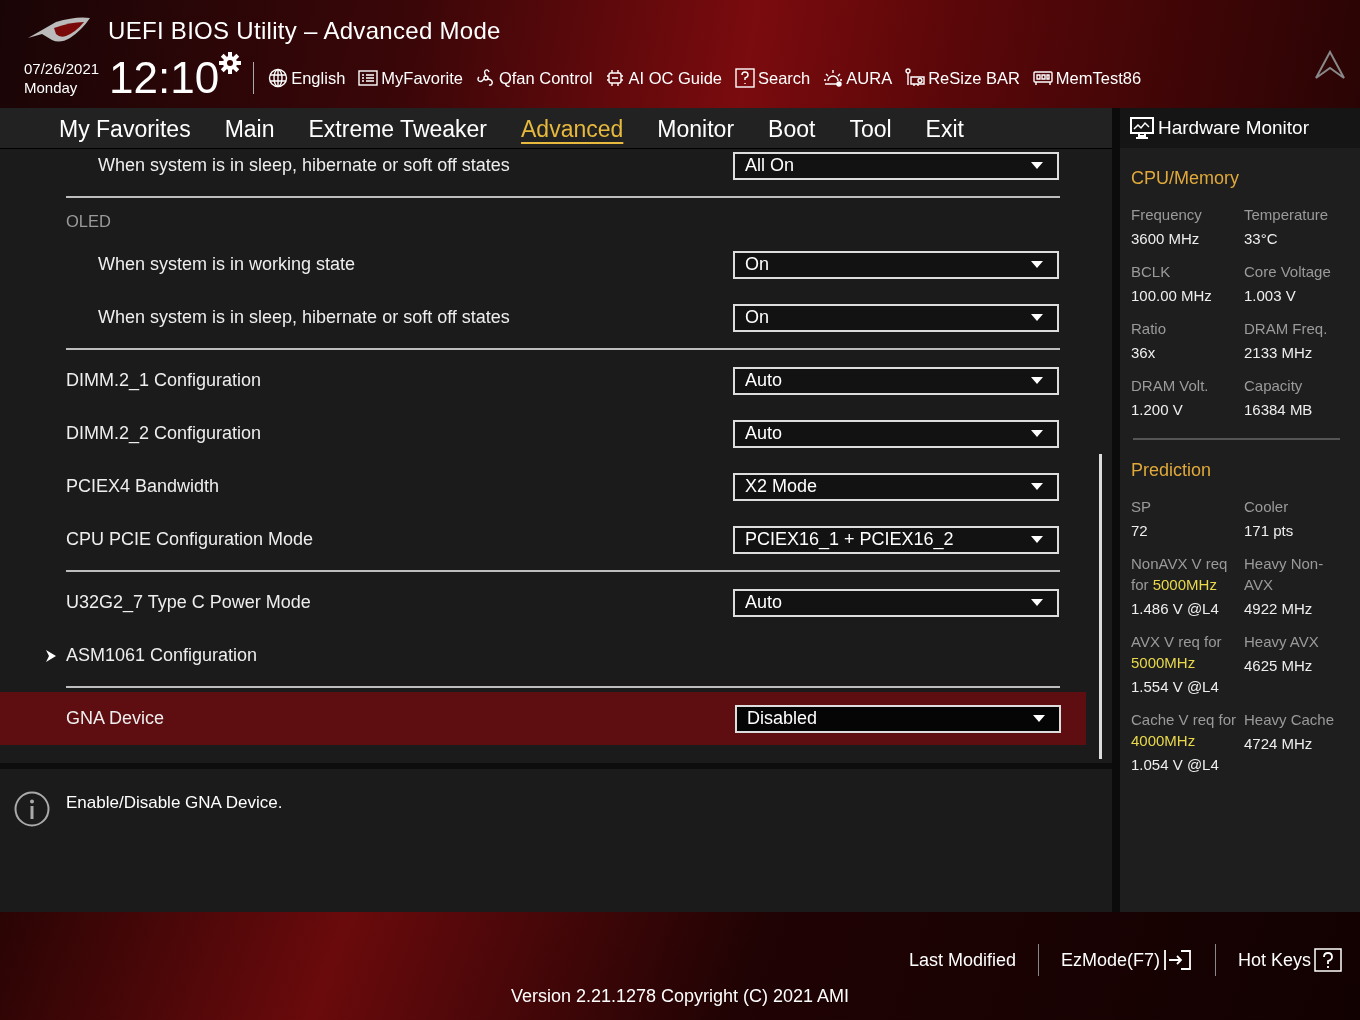 The height and width of the screenshot is (1020, 1360). What do you see at coordinates (88, 221) in the screenshot?
I see `group-heading: OLED` at bounding box center [88, 221].